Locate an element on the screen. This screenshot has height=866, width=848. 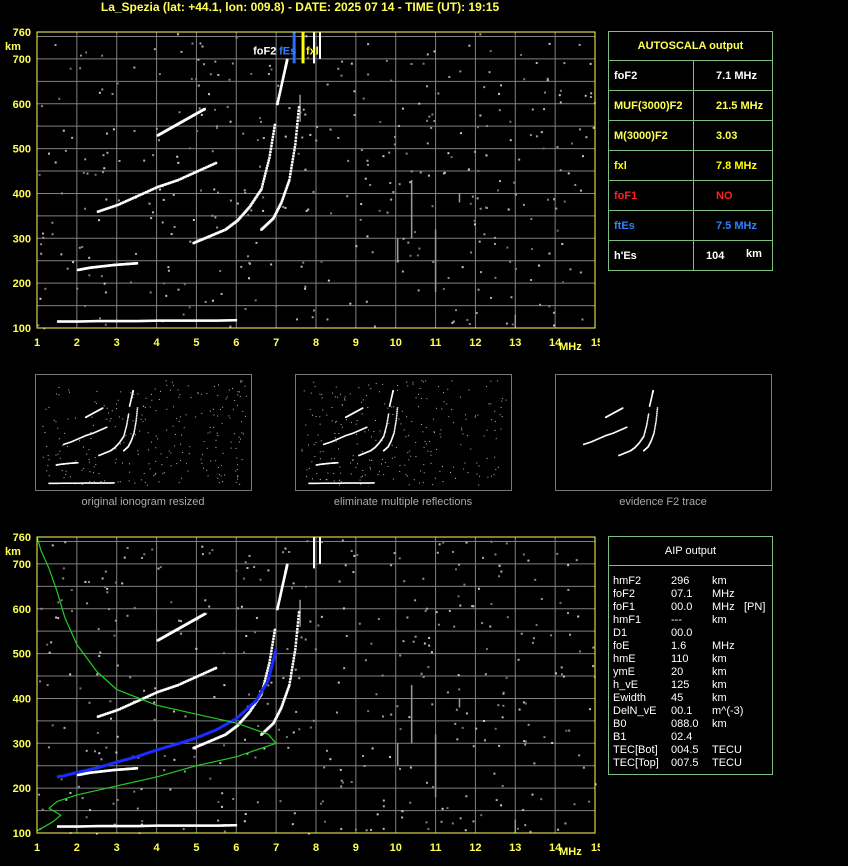
aip-unit: MHz is located at coordinates (723, 594).